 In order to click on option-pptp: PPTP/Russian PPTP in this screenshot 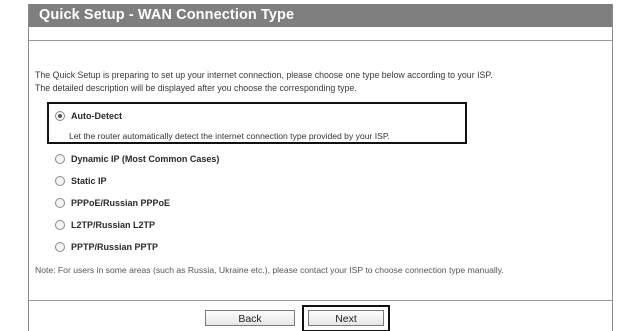, I will do `click(106, 247)`.